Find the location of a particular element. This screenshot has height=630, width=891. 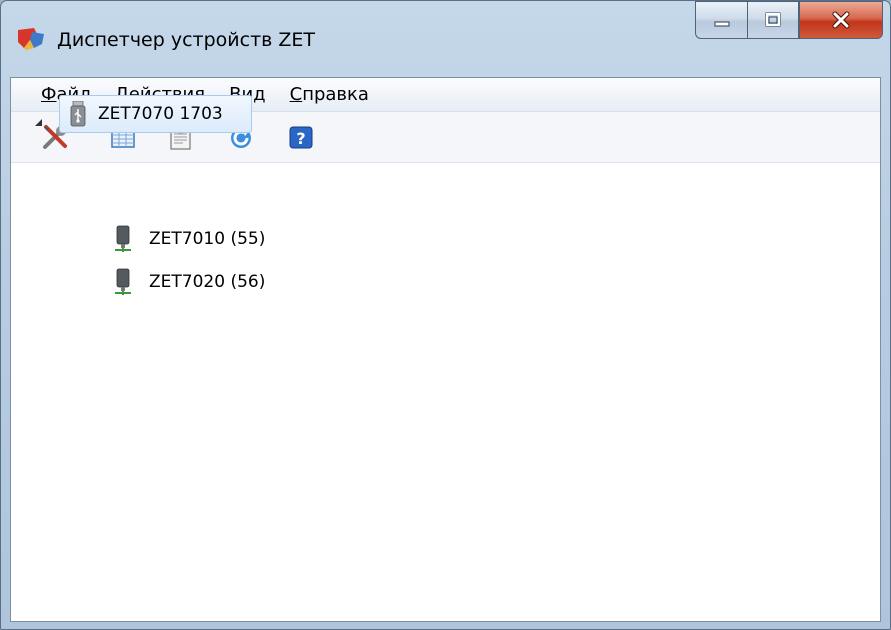

tree-node-root-label: ZET7070 1703 is located at coordinates (160, 114).